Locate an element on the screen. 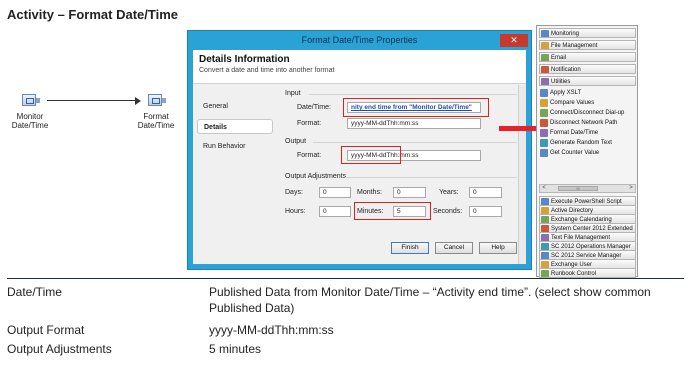 The height and width of the screenshot is (372, 691). workflow-node-format-datetime: Format Date/Time is located at coordinates (156, 111).